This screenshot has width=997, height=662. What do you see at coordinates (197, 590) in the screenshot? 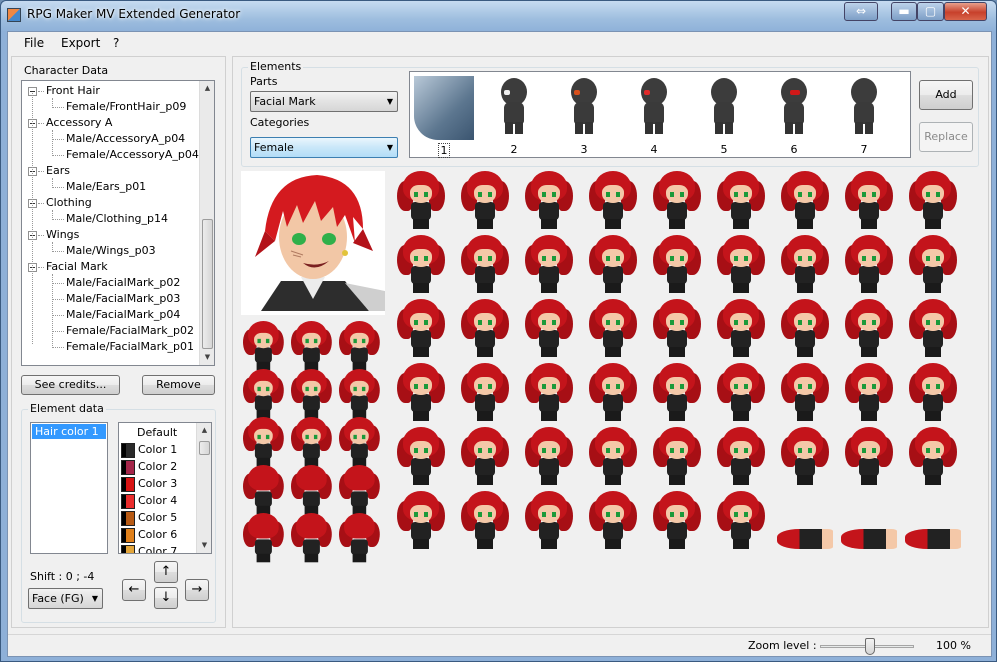
I see `shift-right-button: →` at bounding box center [197, 590].